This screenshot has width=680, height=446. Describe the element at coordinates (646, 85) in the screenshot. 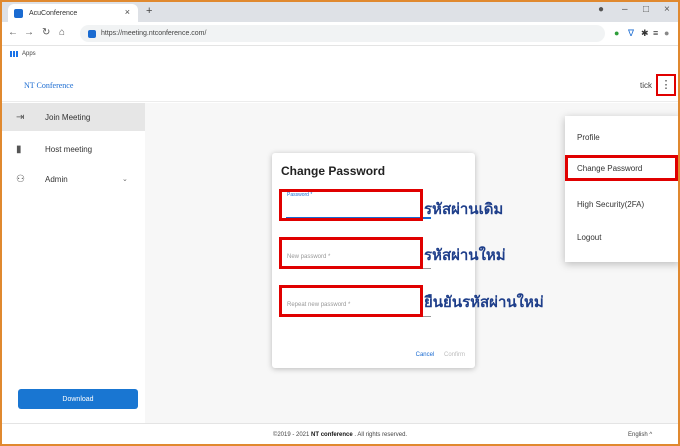

I see `username: tick` at that location.